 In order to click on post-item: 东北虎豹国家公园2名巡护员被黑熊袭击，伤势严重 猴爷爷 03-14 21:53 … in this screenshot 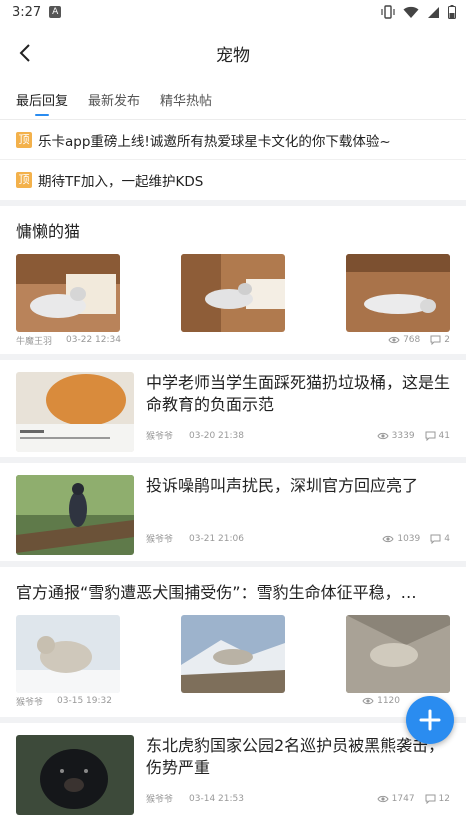, I will do `click(233, 769)`.